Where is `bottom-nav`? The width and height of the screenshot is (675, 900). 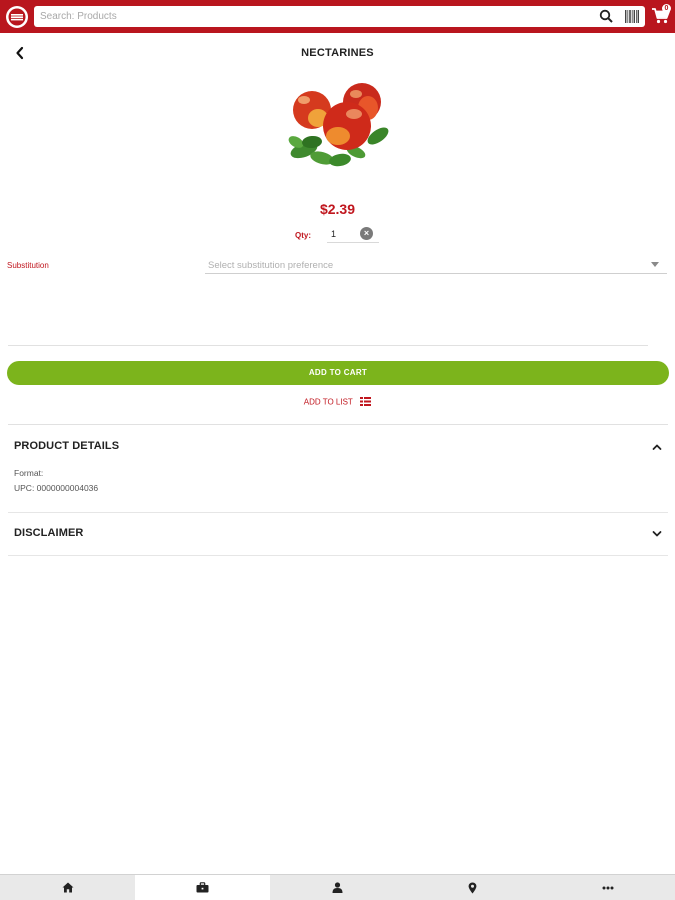 bottom-nav is located at coordinates (337, 887).